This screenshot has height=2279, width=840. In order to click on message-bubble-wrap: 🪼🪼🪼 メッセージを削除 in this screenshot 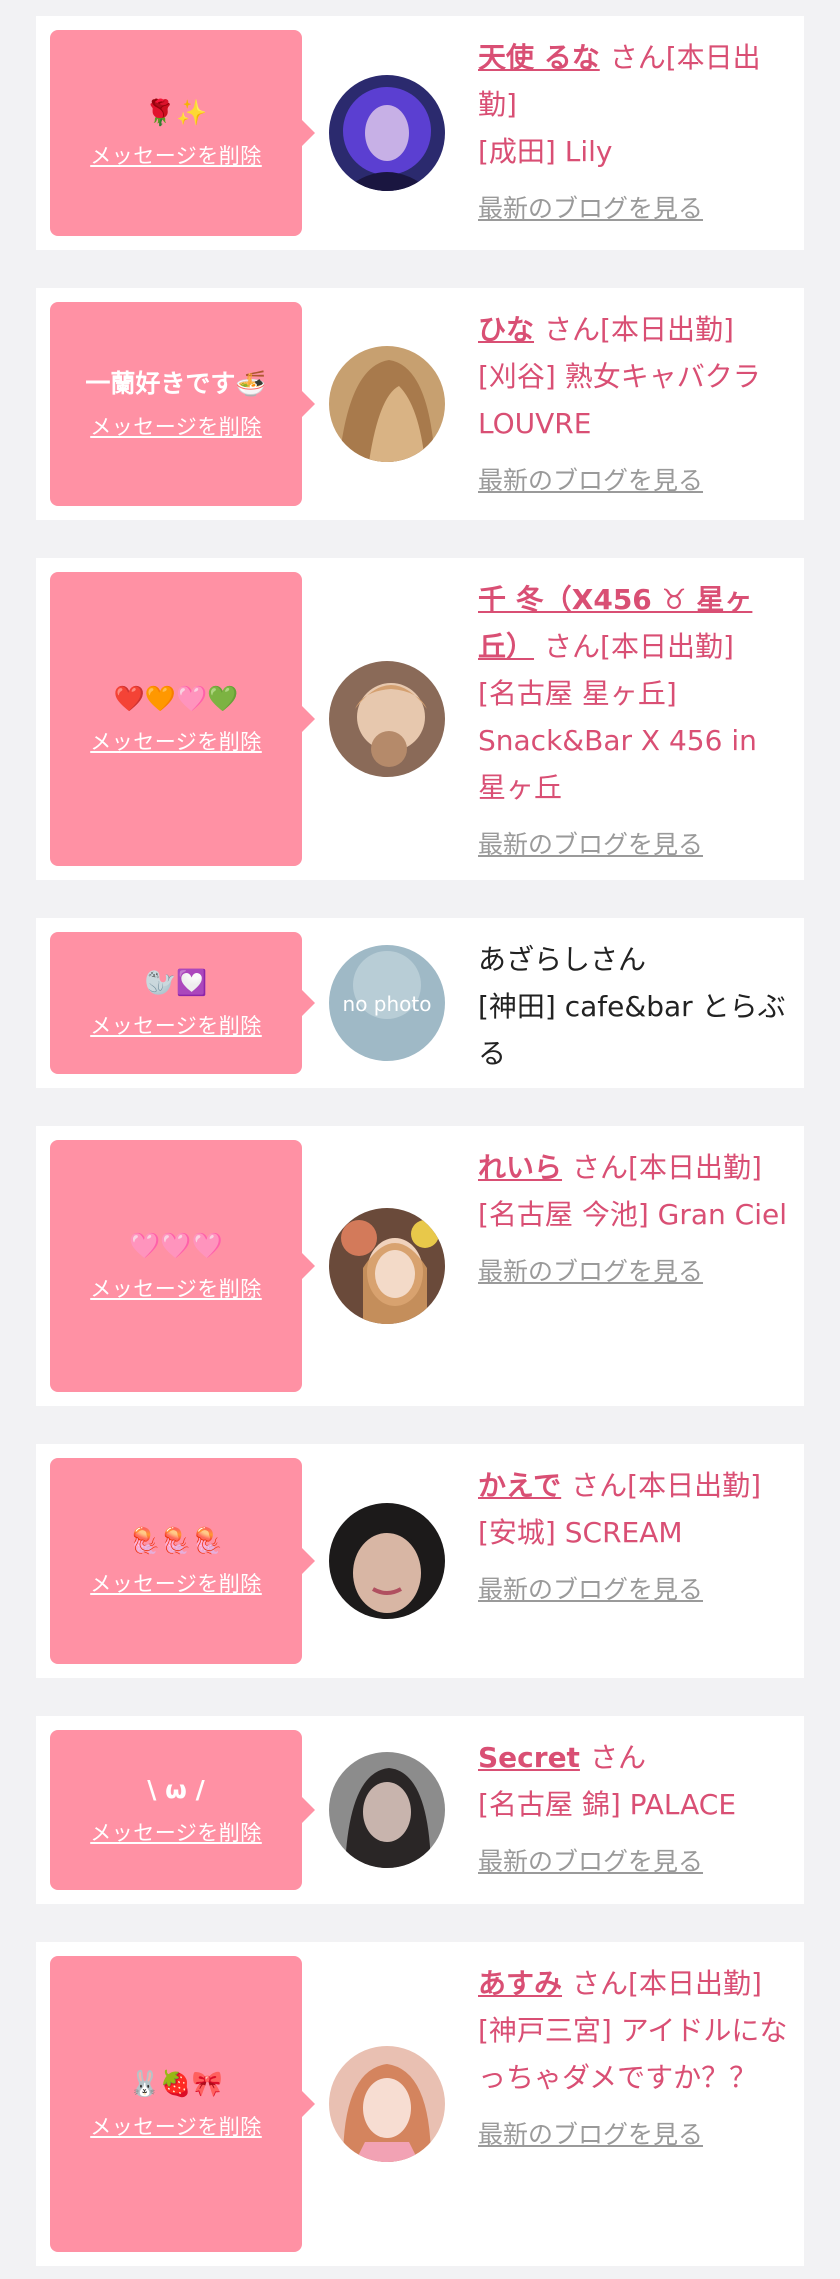, I will do `click(176, 1561)`.